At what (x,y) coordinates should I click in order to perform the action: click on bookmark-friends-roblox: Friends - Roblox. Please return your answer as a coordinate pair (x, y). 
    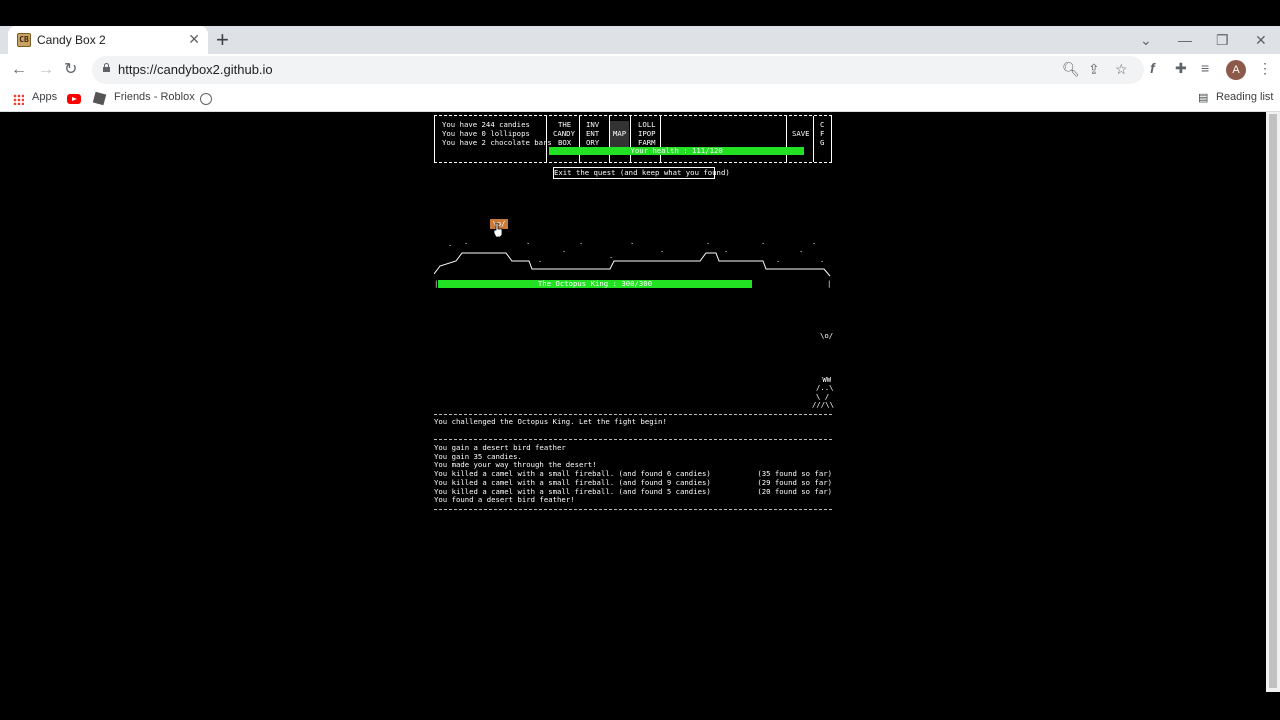
    Looking at the image, I should click on (154, 97).